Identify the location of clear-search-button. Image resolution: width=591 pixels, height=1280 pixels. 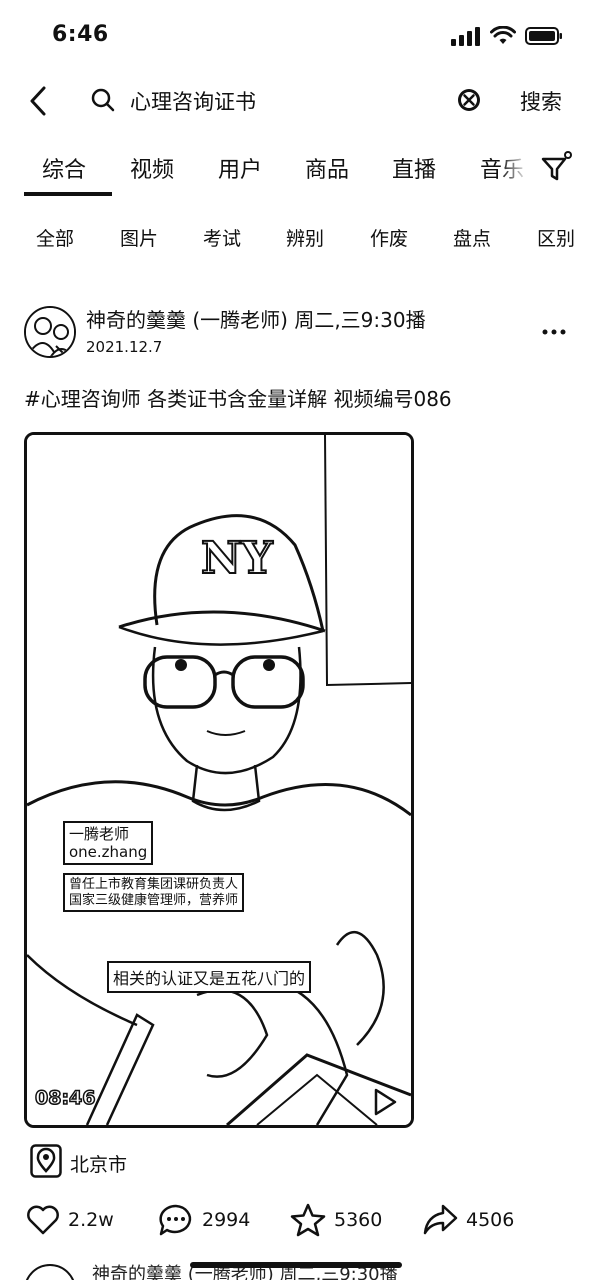
(469, 102).